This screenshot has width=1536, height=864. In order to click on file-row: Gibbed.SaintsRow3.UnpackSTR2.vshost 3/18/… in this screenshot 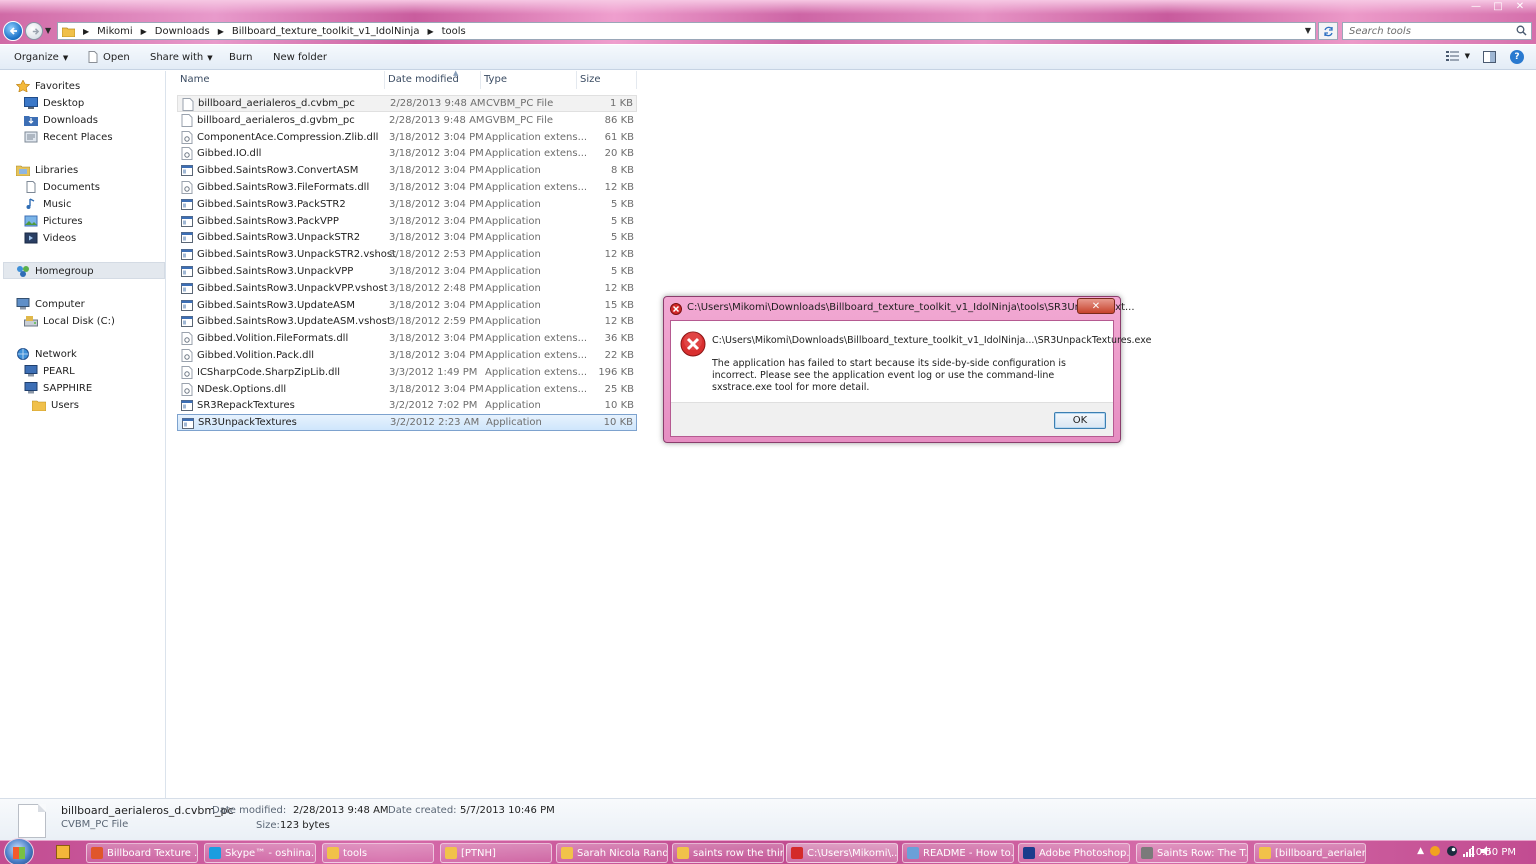, I will do `click(407, 254)`.